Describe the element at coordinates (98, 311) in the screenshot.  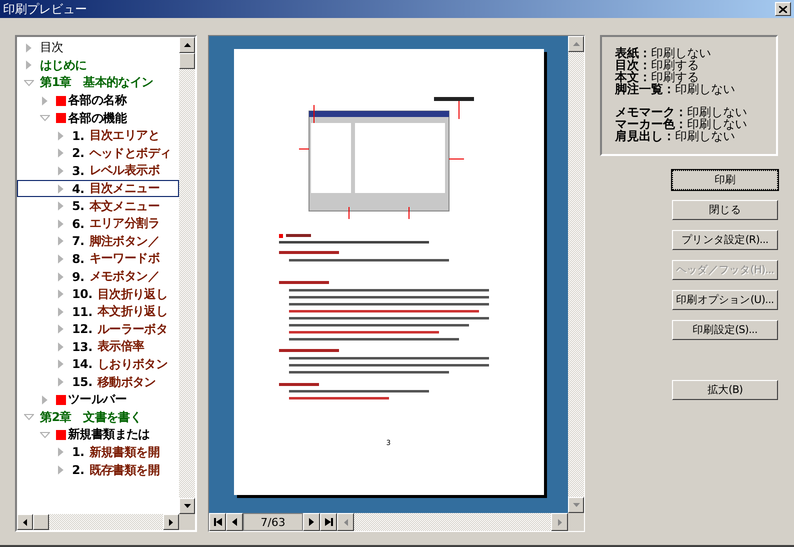
I see `tree-item: 11. 本文折り返し` at that location.